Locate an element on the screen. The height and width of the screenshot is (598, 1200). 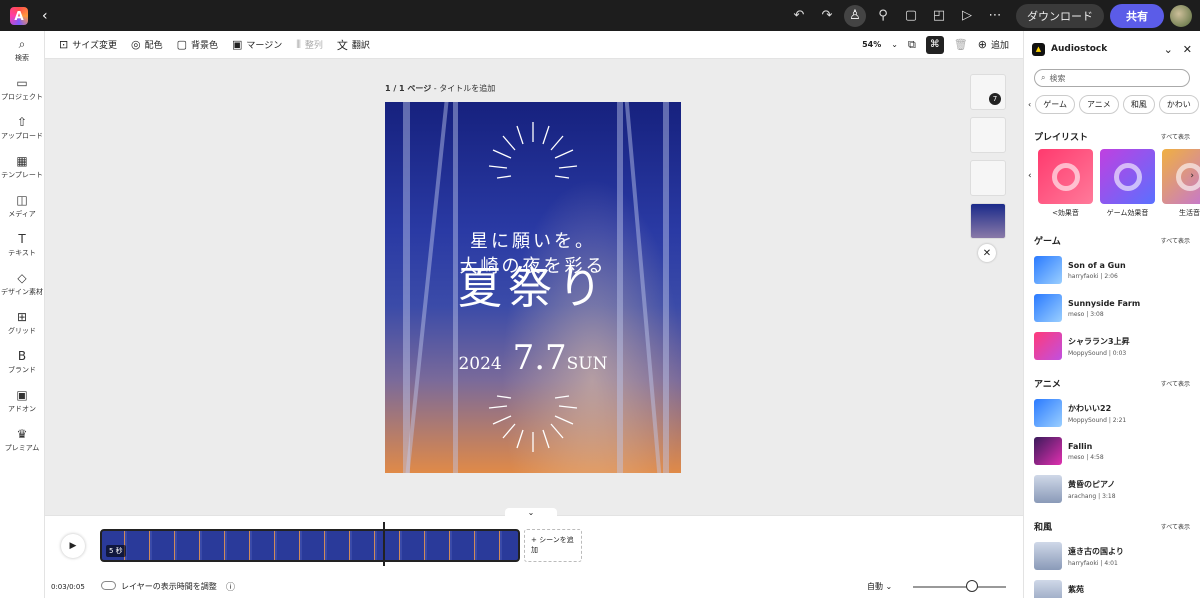
track-item: 紫苑arachang | 3:24 is located at coordinates (1112, 588).